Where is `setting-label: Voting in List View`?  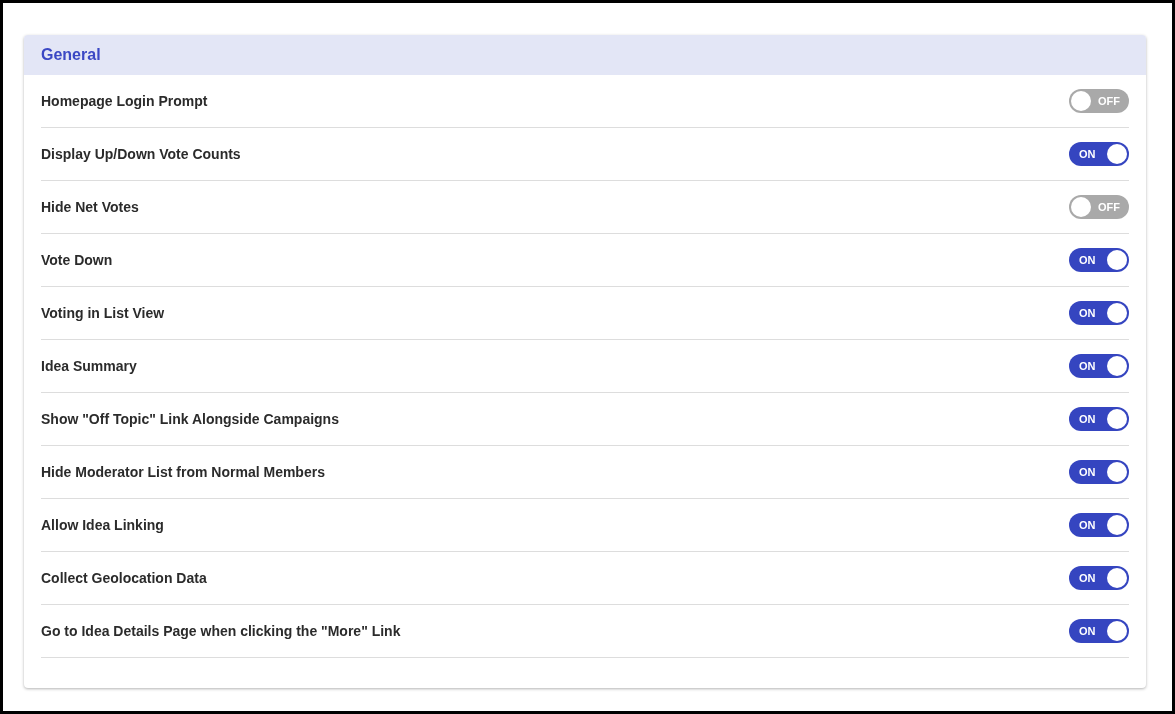
setting-label: Voting in List View is located at coordinates (103, 313).